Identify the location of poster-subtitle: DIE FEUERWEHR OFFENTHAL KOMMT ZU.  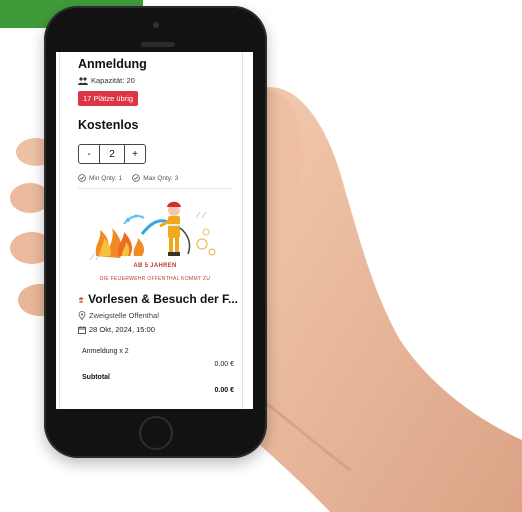
(155, 279).